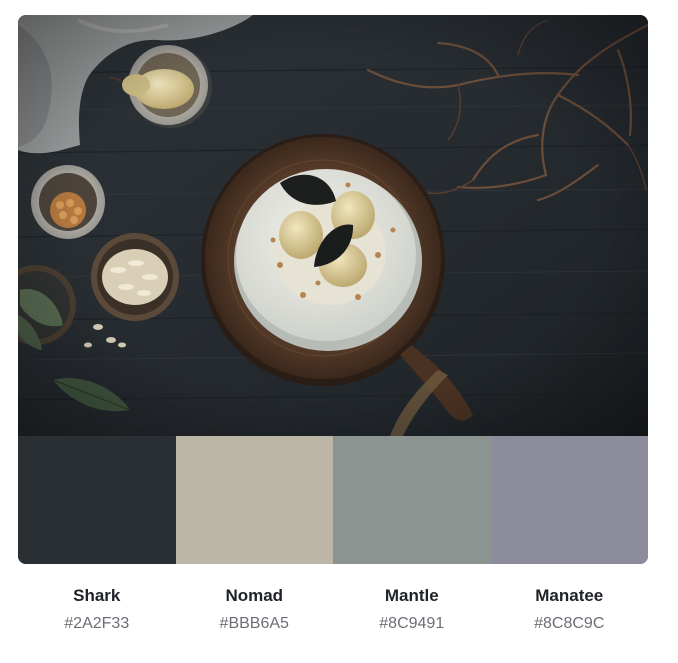 This screenshot has width=678, height=663. Describe the element at coordinates (411, 595) in the screenshot. I see `color-name: Mantle` at that location.